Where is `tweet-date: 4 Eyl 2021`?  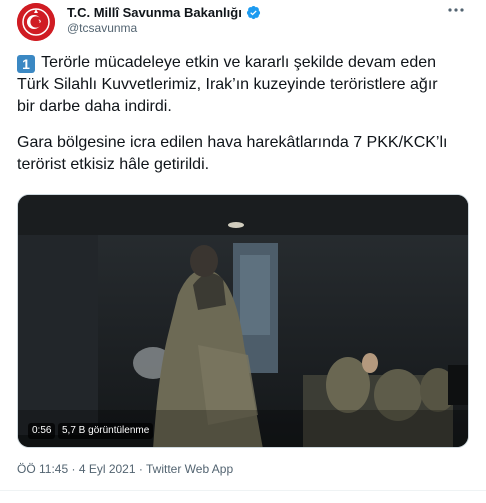
tweet-date: 4 Eyl 2021 is located at coordinates (107, 469).